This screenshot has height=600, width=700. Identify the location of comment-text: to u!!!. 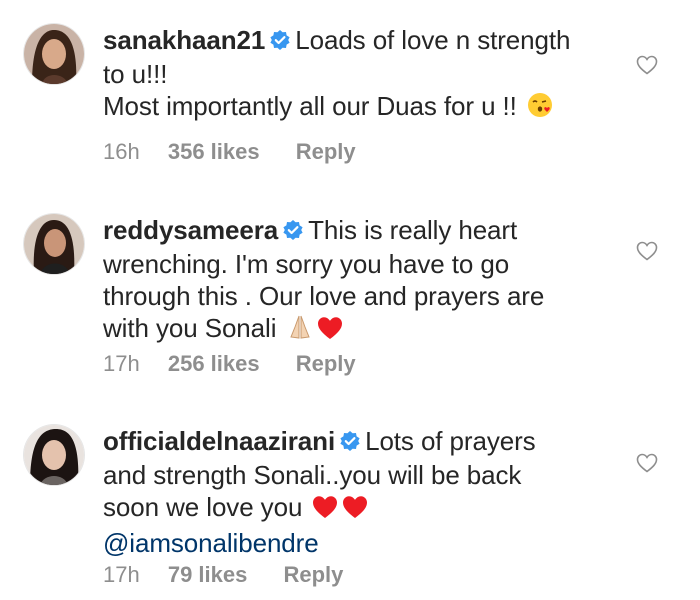
(135, 74).